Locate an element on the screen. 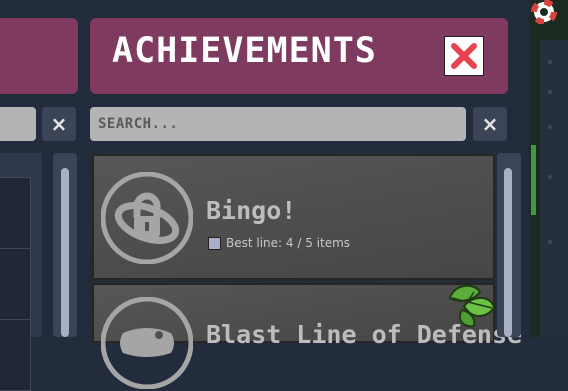 The width and height of the screenshot is (568, 391). left-scrollbar-thumb is located at coordinates (65, 252).